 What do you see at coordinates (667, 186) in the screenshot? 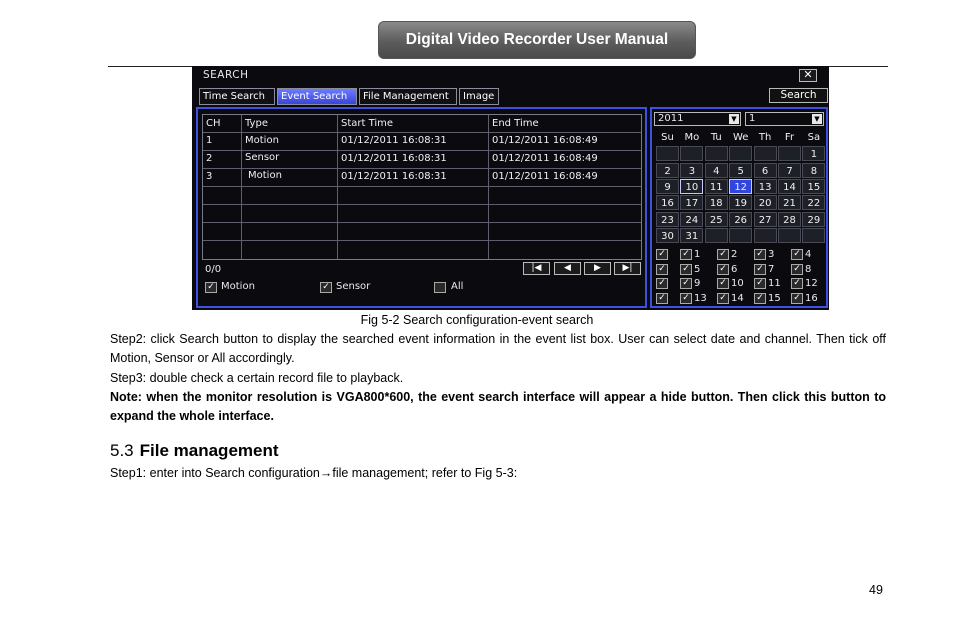
I see `calendar-day-9: 9` at bounding box center [667, 186].